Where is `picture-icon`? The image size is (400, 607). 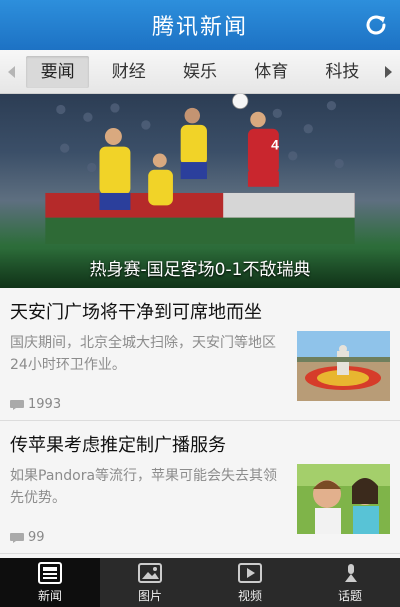
picture-icon is located at coordinates (150, 572).